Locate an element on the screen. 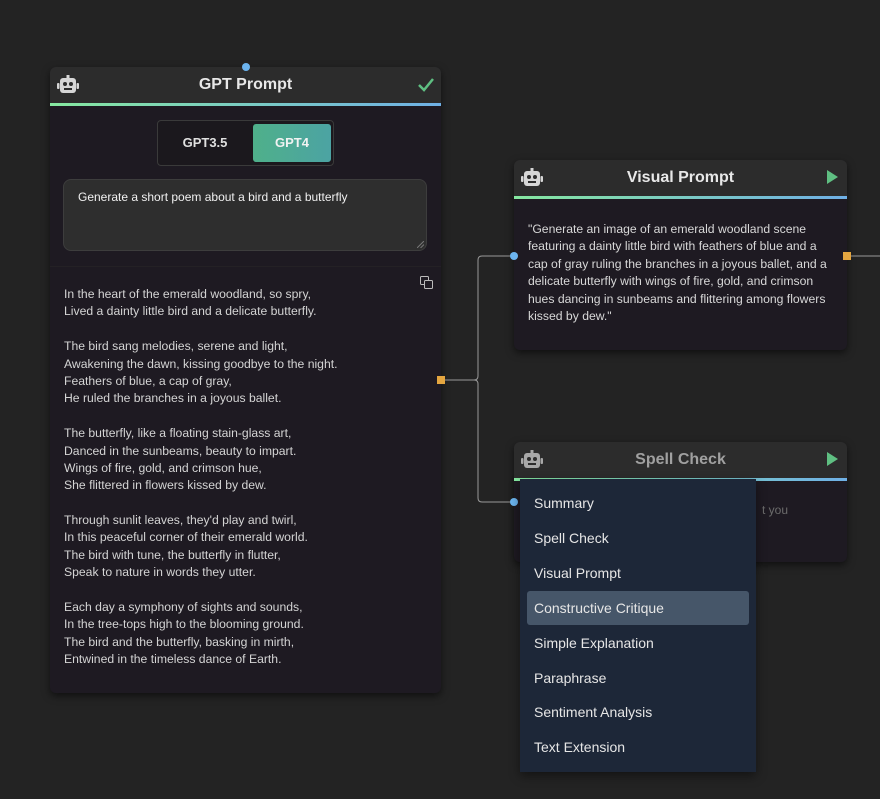 The image size is (880, 799). gpt-output-handle is located at coordinates (441, 380).